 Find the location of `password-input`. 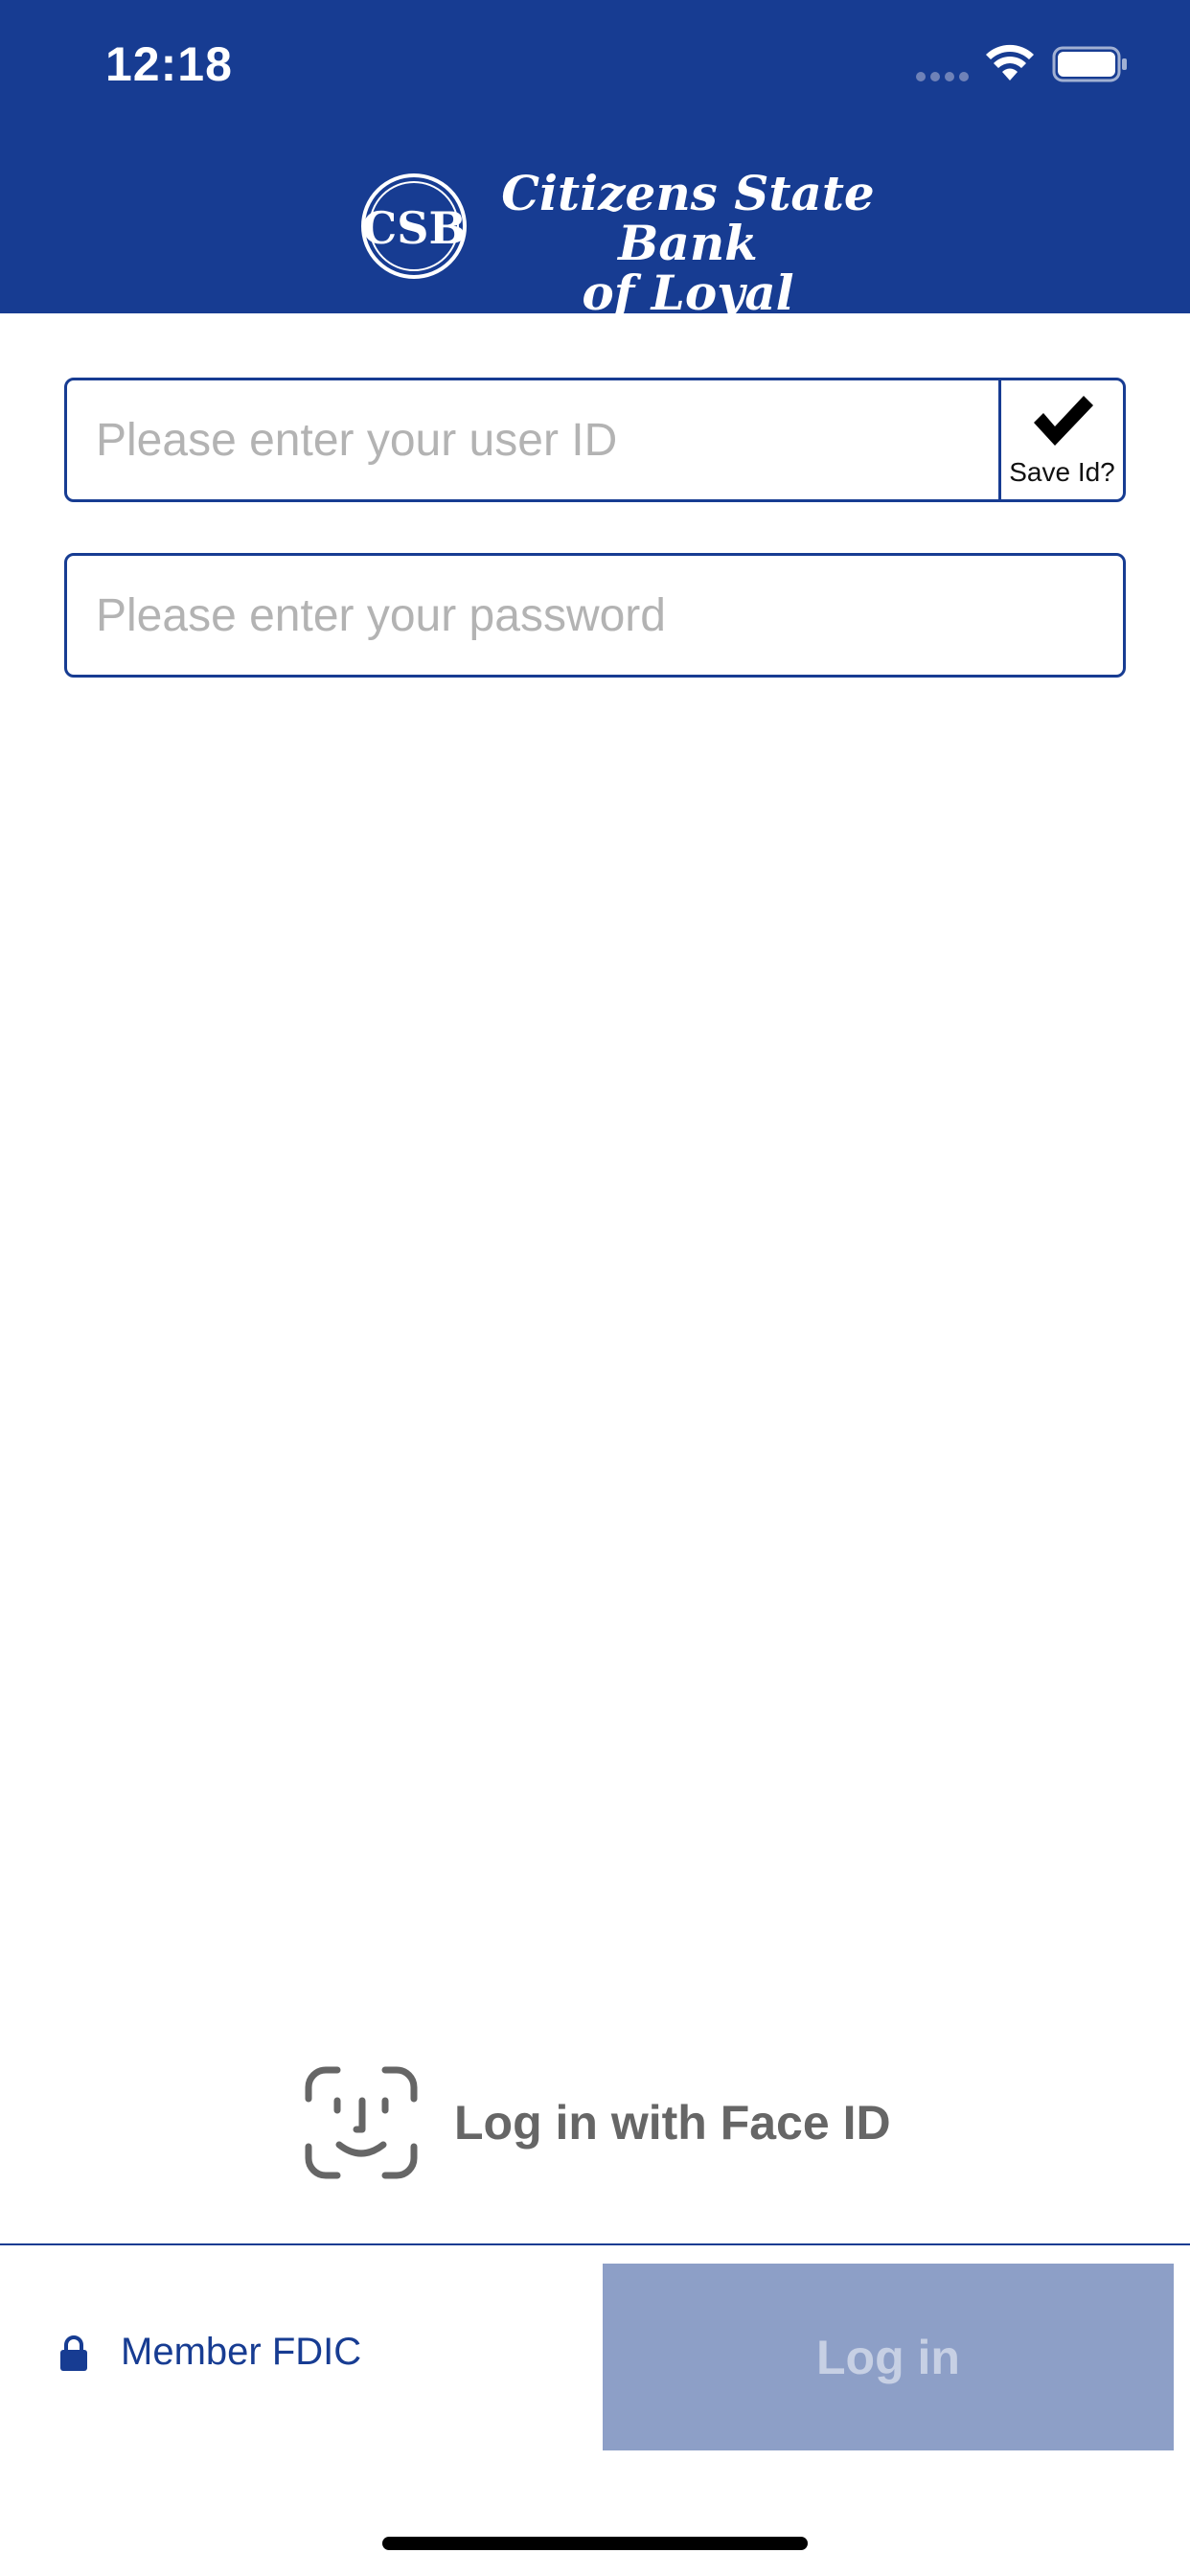

password-input is located at coordinates (595, 615).